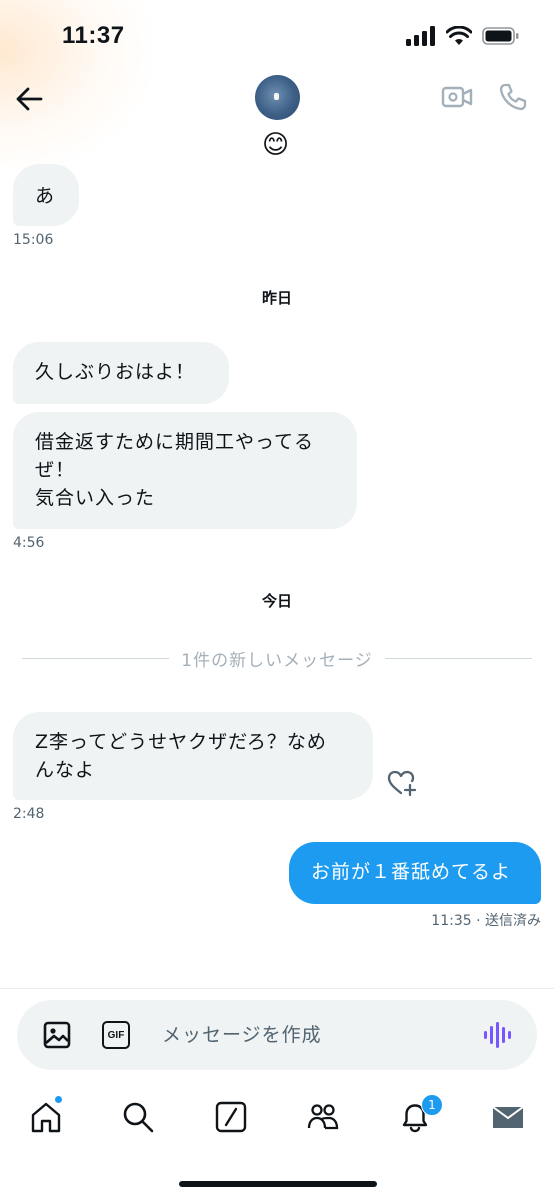  What do you see at coordinates (58, 1099) in the screenshot?
I see `home-notification-dot` at bounding box center [58, 1099].